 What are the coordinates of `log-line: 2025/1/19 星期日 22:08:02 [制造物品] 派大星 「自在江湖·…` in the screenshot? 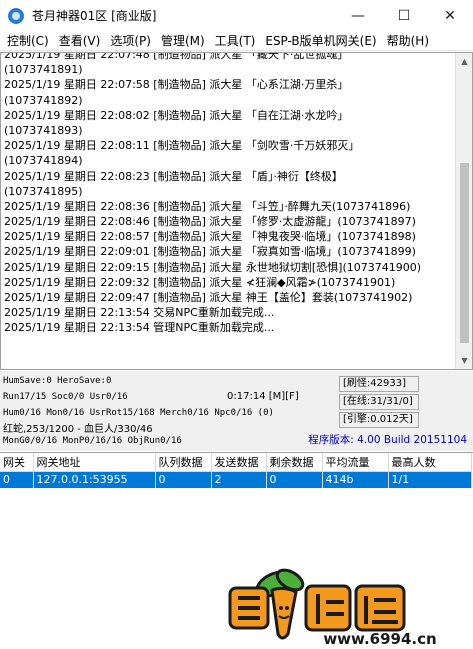 It's located at (176, 115).